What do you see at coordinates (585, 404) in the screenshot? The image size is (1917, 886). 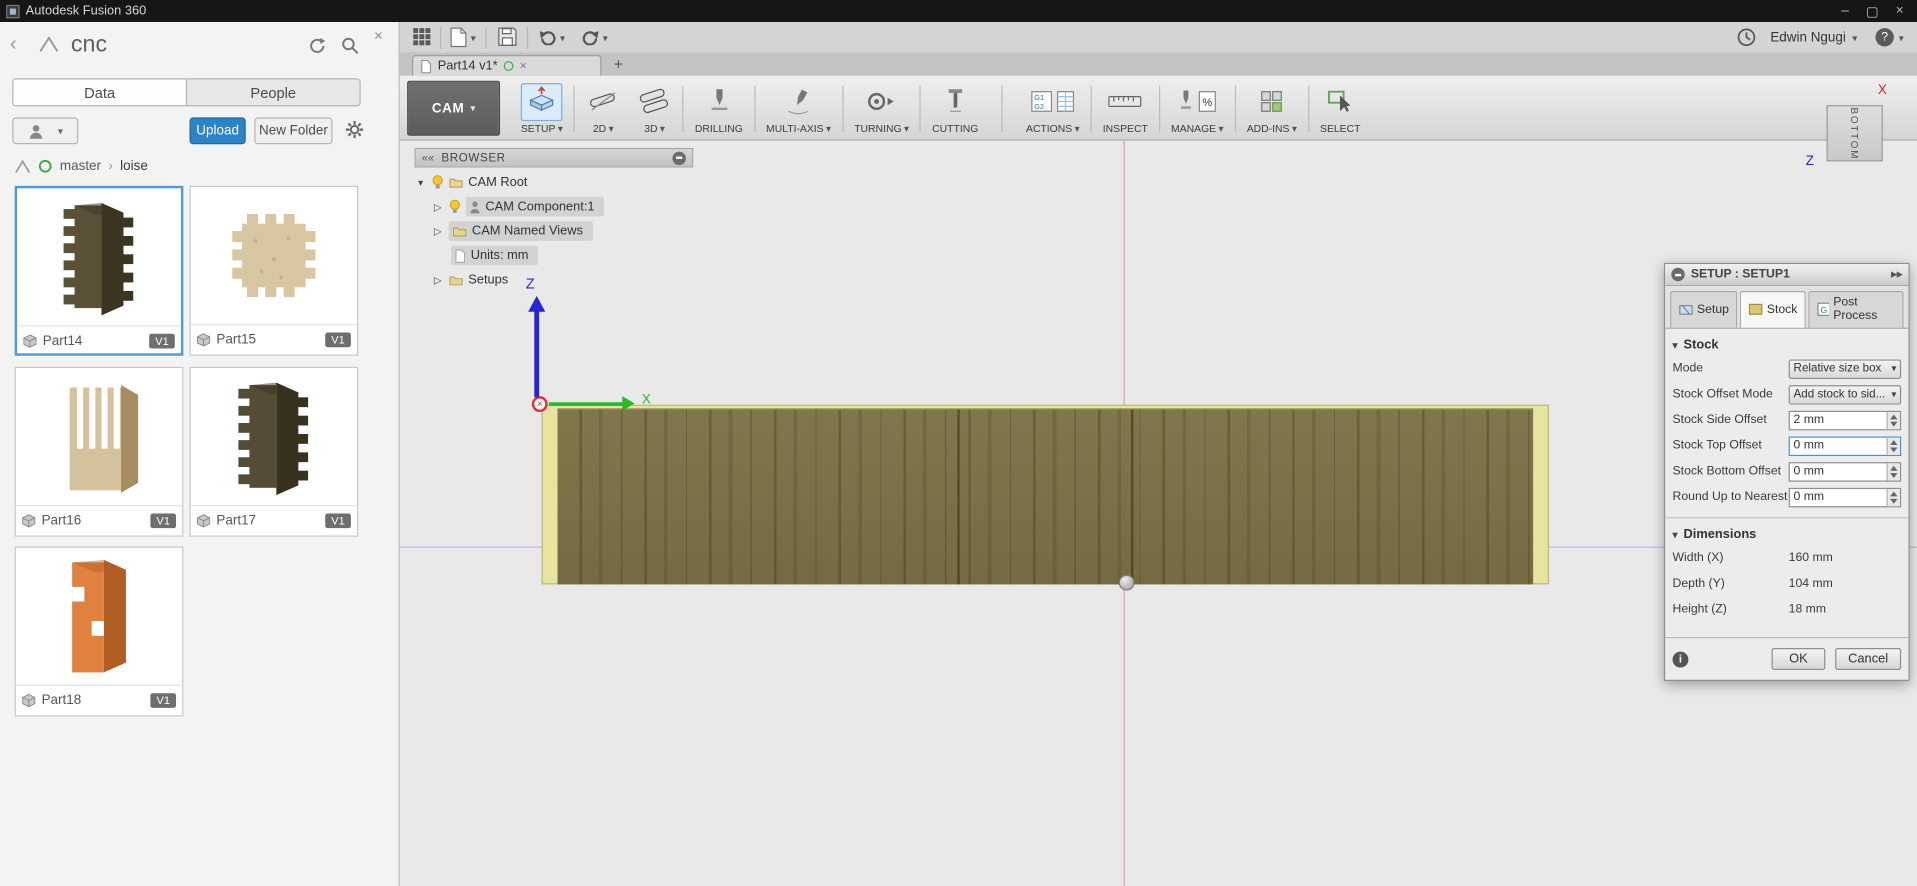 I see `x-axis-arrow` at bounding box center [585, 404].